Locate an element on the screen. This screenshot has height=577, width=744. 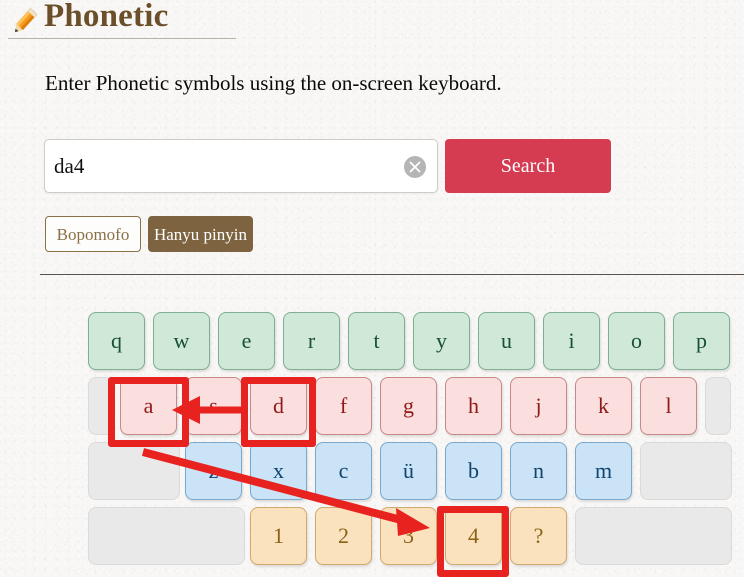
key-k: k is located at coordinates (603, 406).